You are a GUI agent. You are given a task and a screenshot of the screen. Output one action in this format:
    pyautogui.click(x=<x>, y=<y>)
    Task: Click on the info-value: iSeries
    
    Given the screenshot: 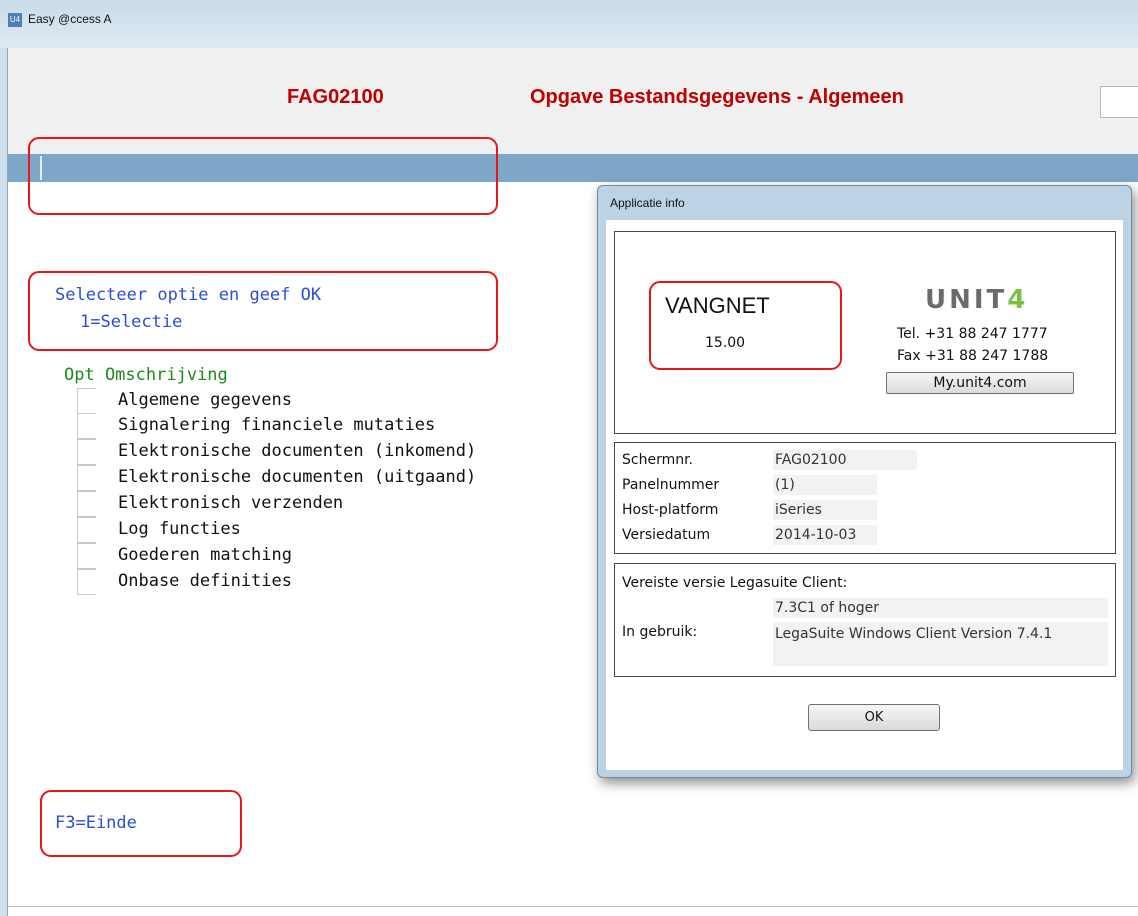 What is the action you would take?
    pyautogui.click(x=825, y=510)
    